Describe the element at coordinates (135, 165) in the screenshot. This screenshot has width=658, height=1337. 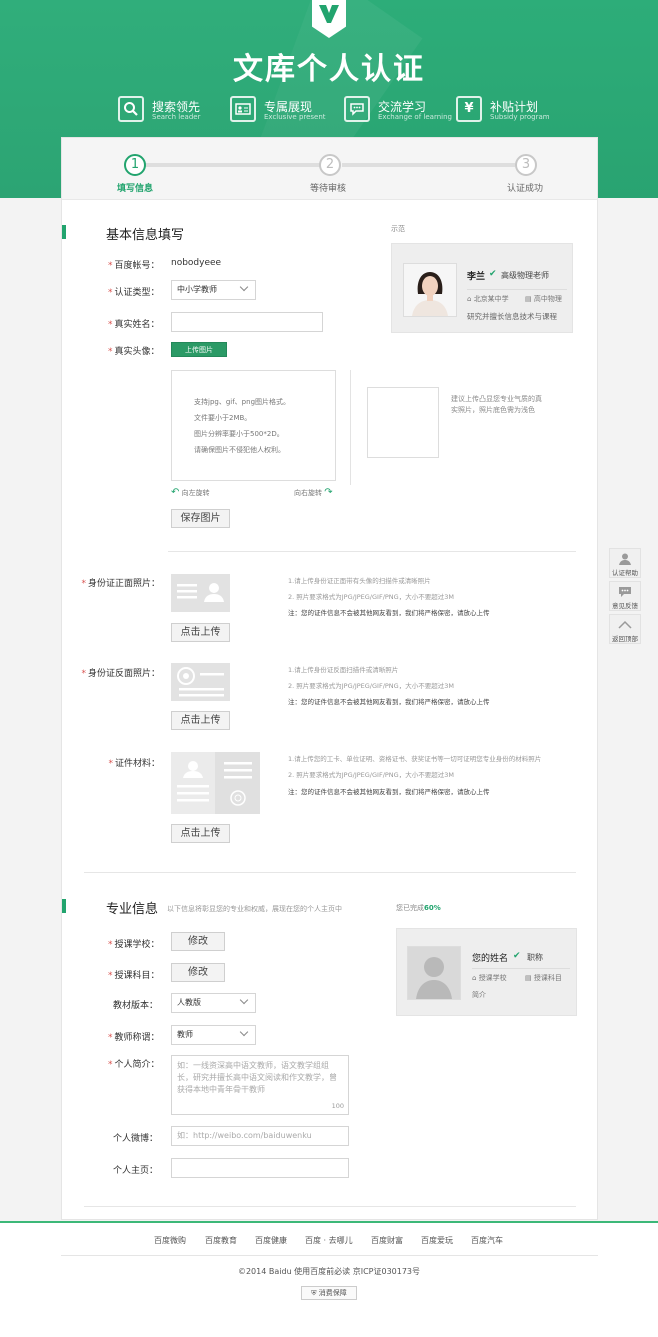
I see `step-1-circle: 1` at that location.